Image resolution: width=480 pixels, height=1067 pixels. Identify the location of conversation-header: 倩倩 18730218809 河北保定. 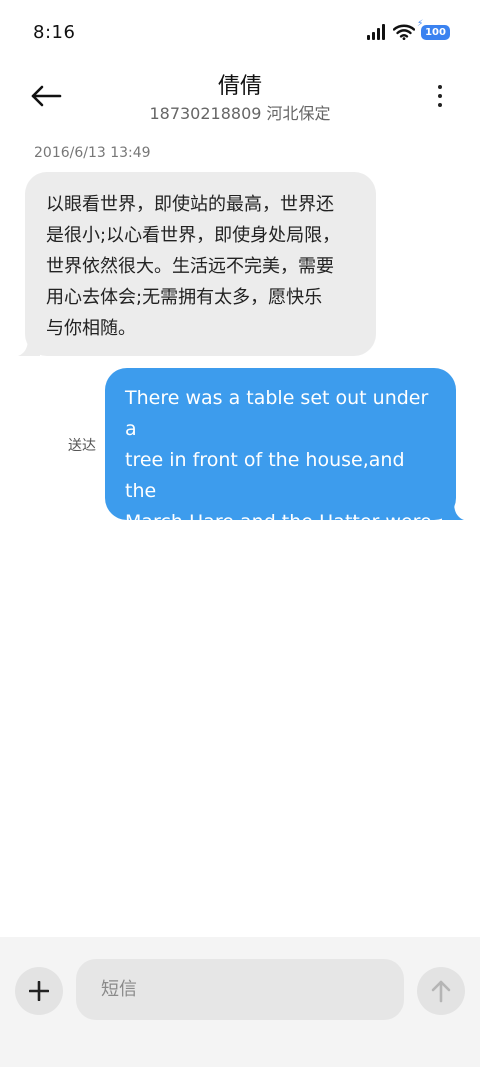
(240, 96).